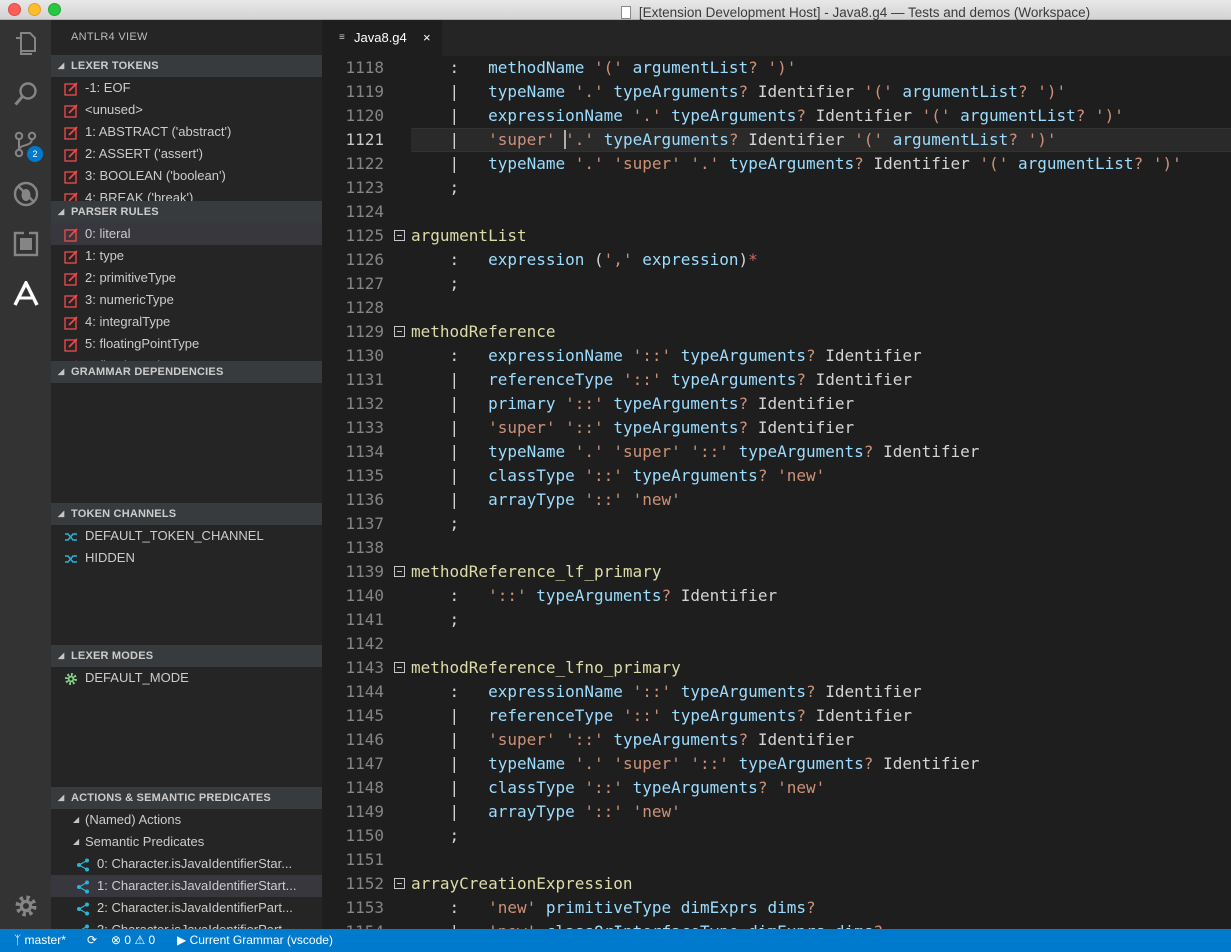 The image size is (1231, 952). Describe the element at coordinates (186, 372) in the screenshot. I see `section-header-grammar-dependencies: ◢ GRAMMAR DEPENDENCIES` at that location.